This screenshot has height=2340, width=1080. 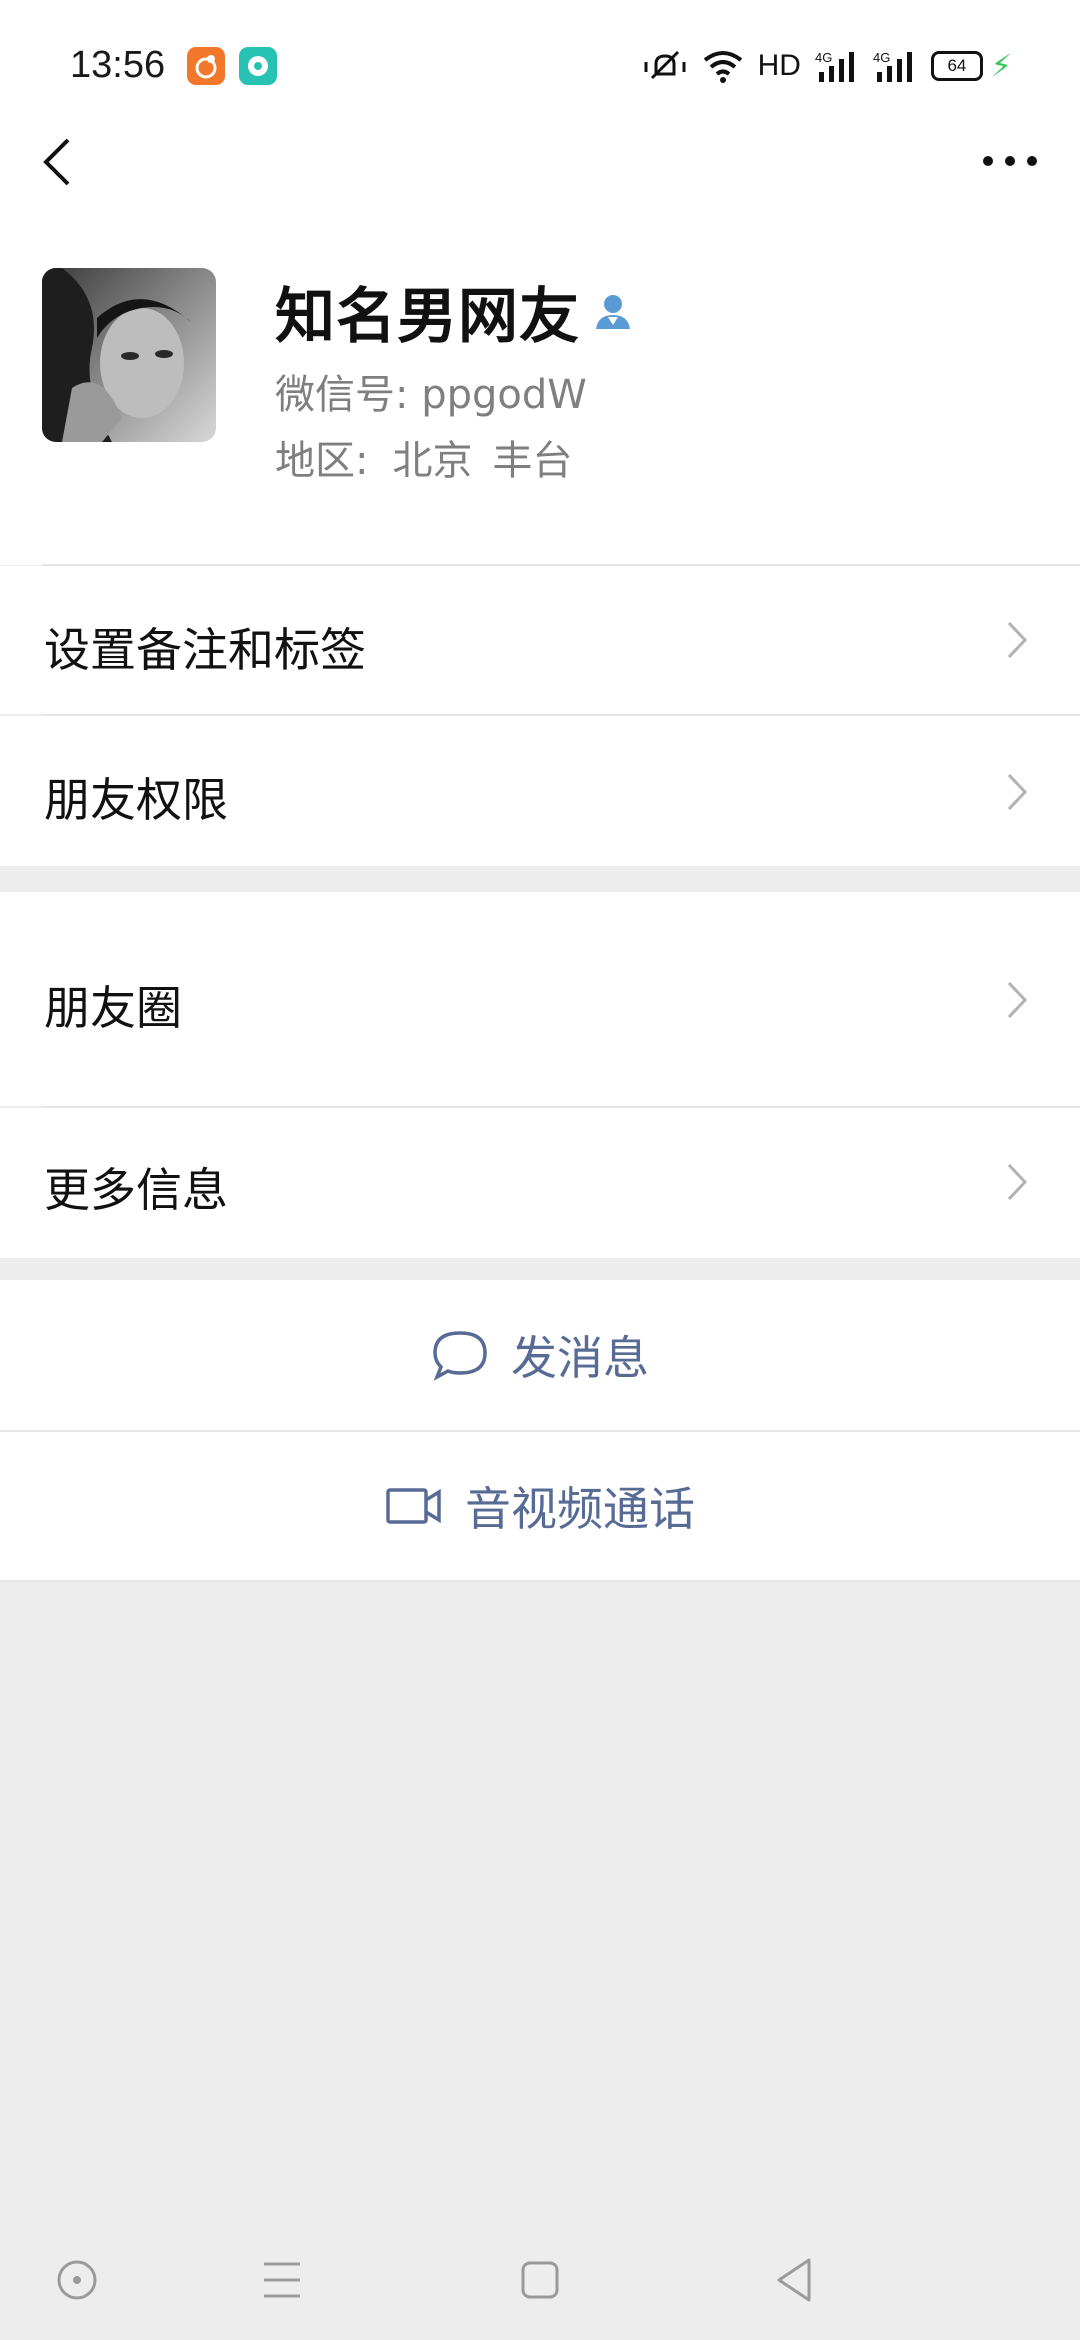 I want to click on wifi-icon, so click(x=722, y=67).